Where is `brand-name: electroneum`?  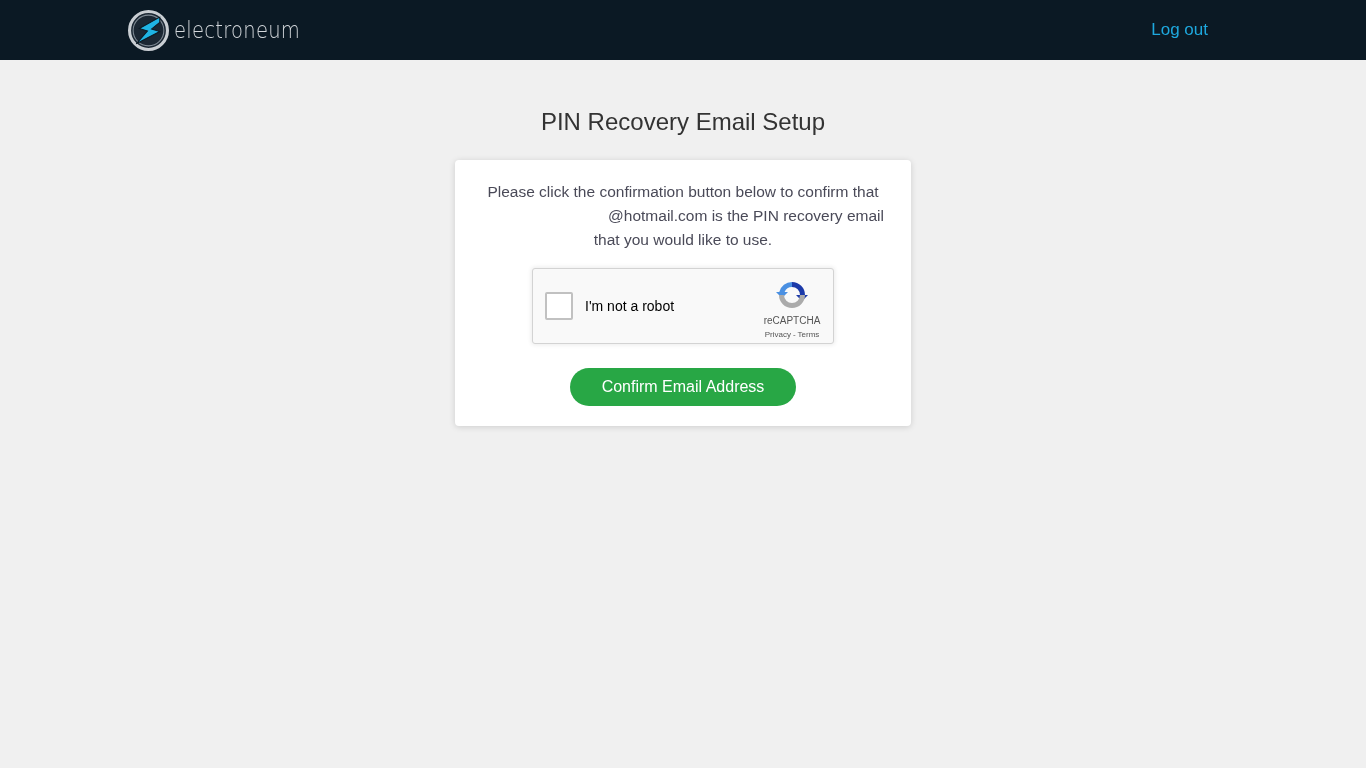
brand-name: electroneum is located at coordinates (237, 30).